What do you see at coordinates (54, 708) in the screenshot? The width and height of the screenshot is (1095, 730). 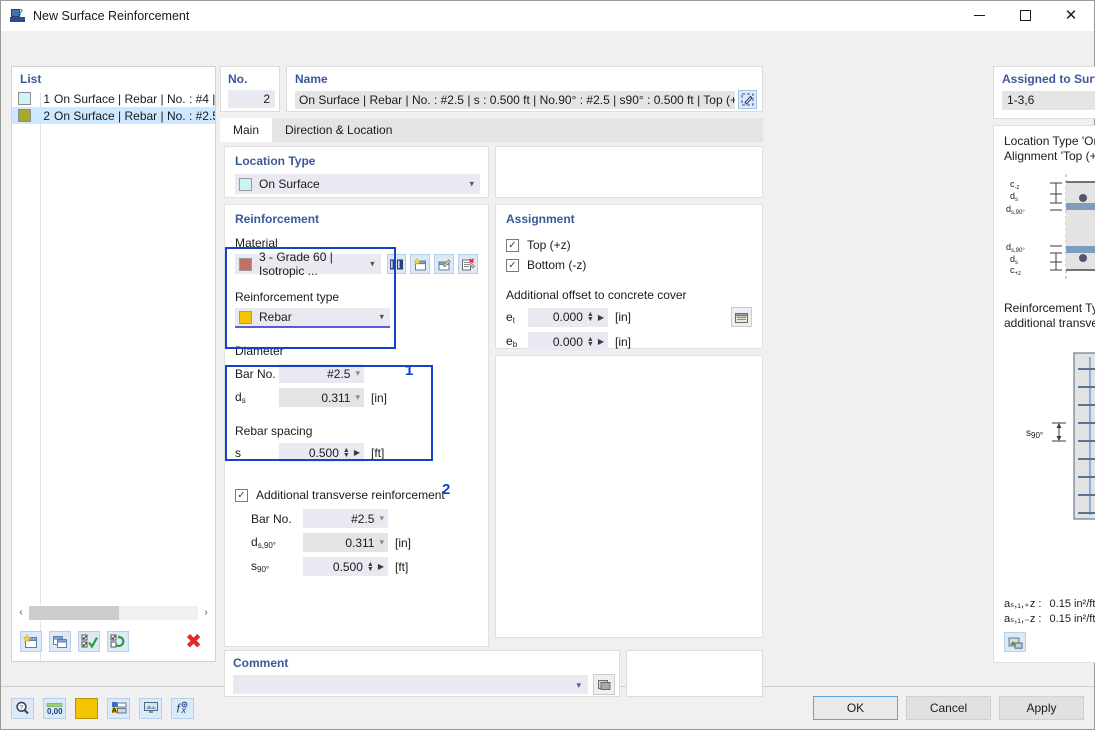 I see `units-decimal-icon: 0,00` at bounding box center [54, 708].